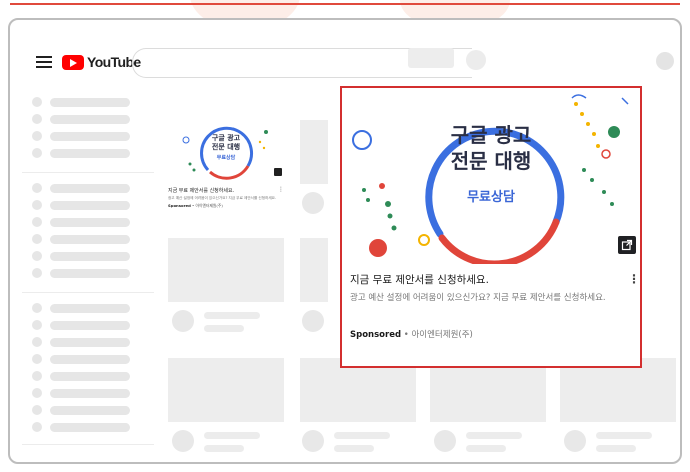 This screenshot has width=690, height=472. What do you see at coordinates (226, 147) in the screenshot?
I see `ad-headline-small-line2: 전문 대행` at bounding box center [226, 147].